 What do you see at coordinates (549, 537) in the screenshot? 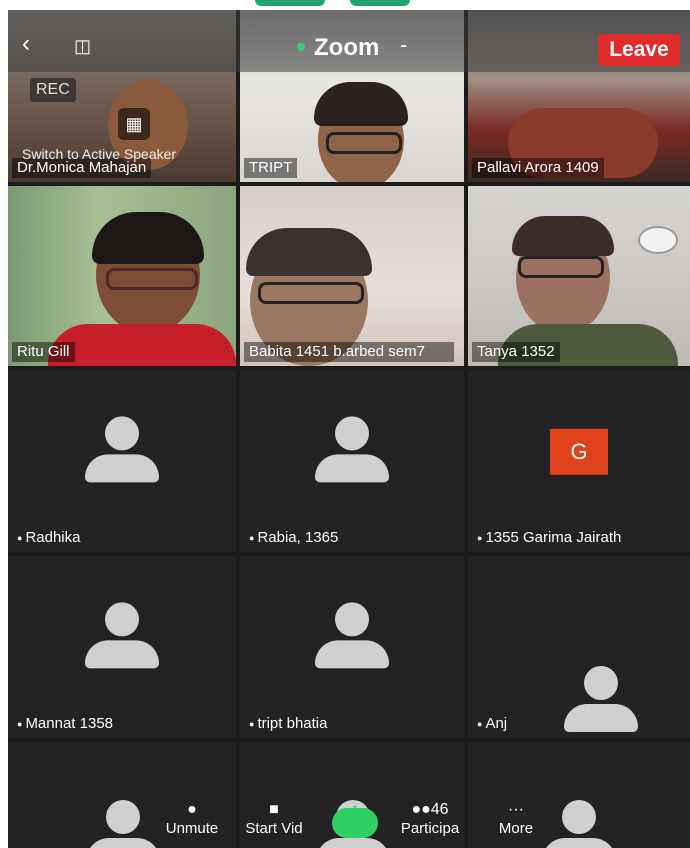
I see `participant-name: ● 1355 Garima Jairath` at bounding box center [549, 537].